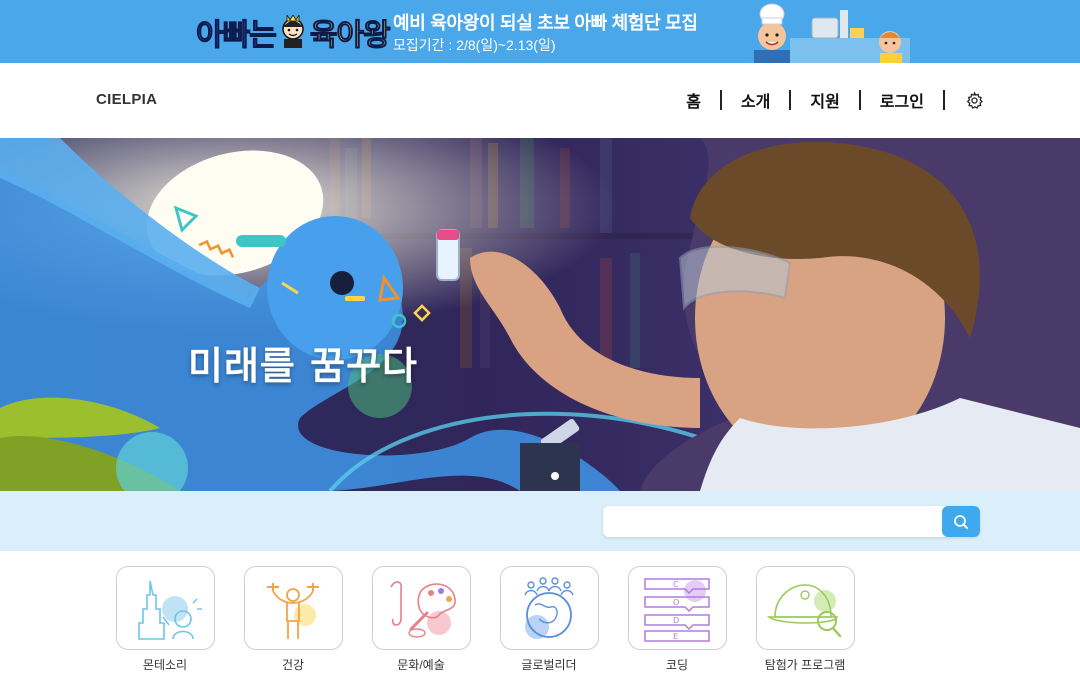  Describe the element at coordinates (773, 521) in the screenshot. I see `search-input` at that location.